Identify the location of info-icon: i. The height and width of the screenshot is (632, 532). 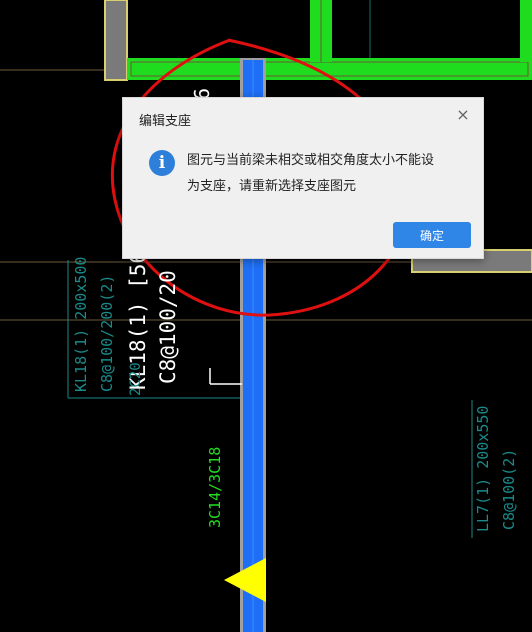
(162, 163).